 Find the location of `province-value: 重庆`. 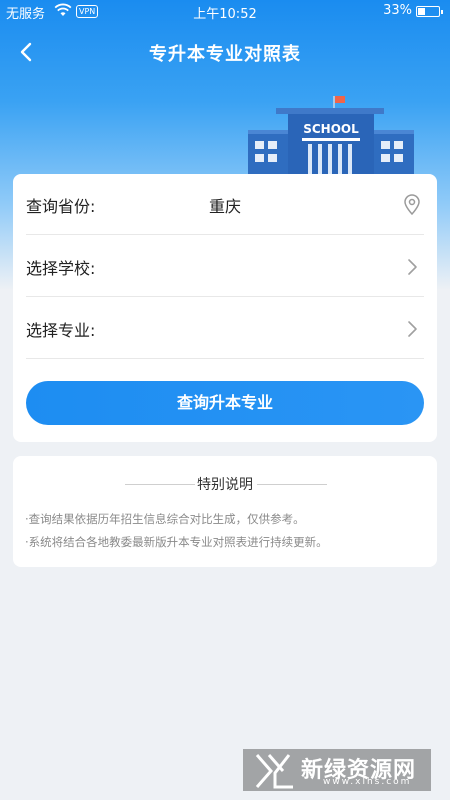

province-value: 重庆 is located at coordinates (224, 206).